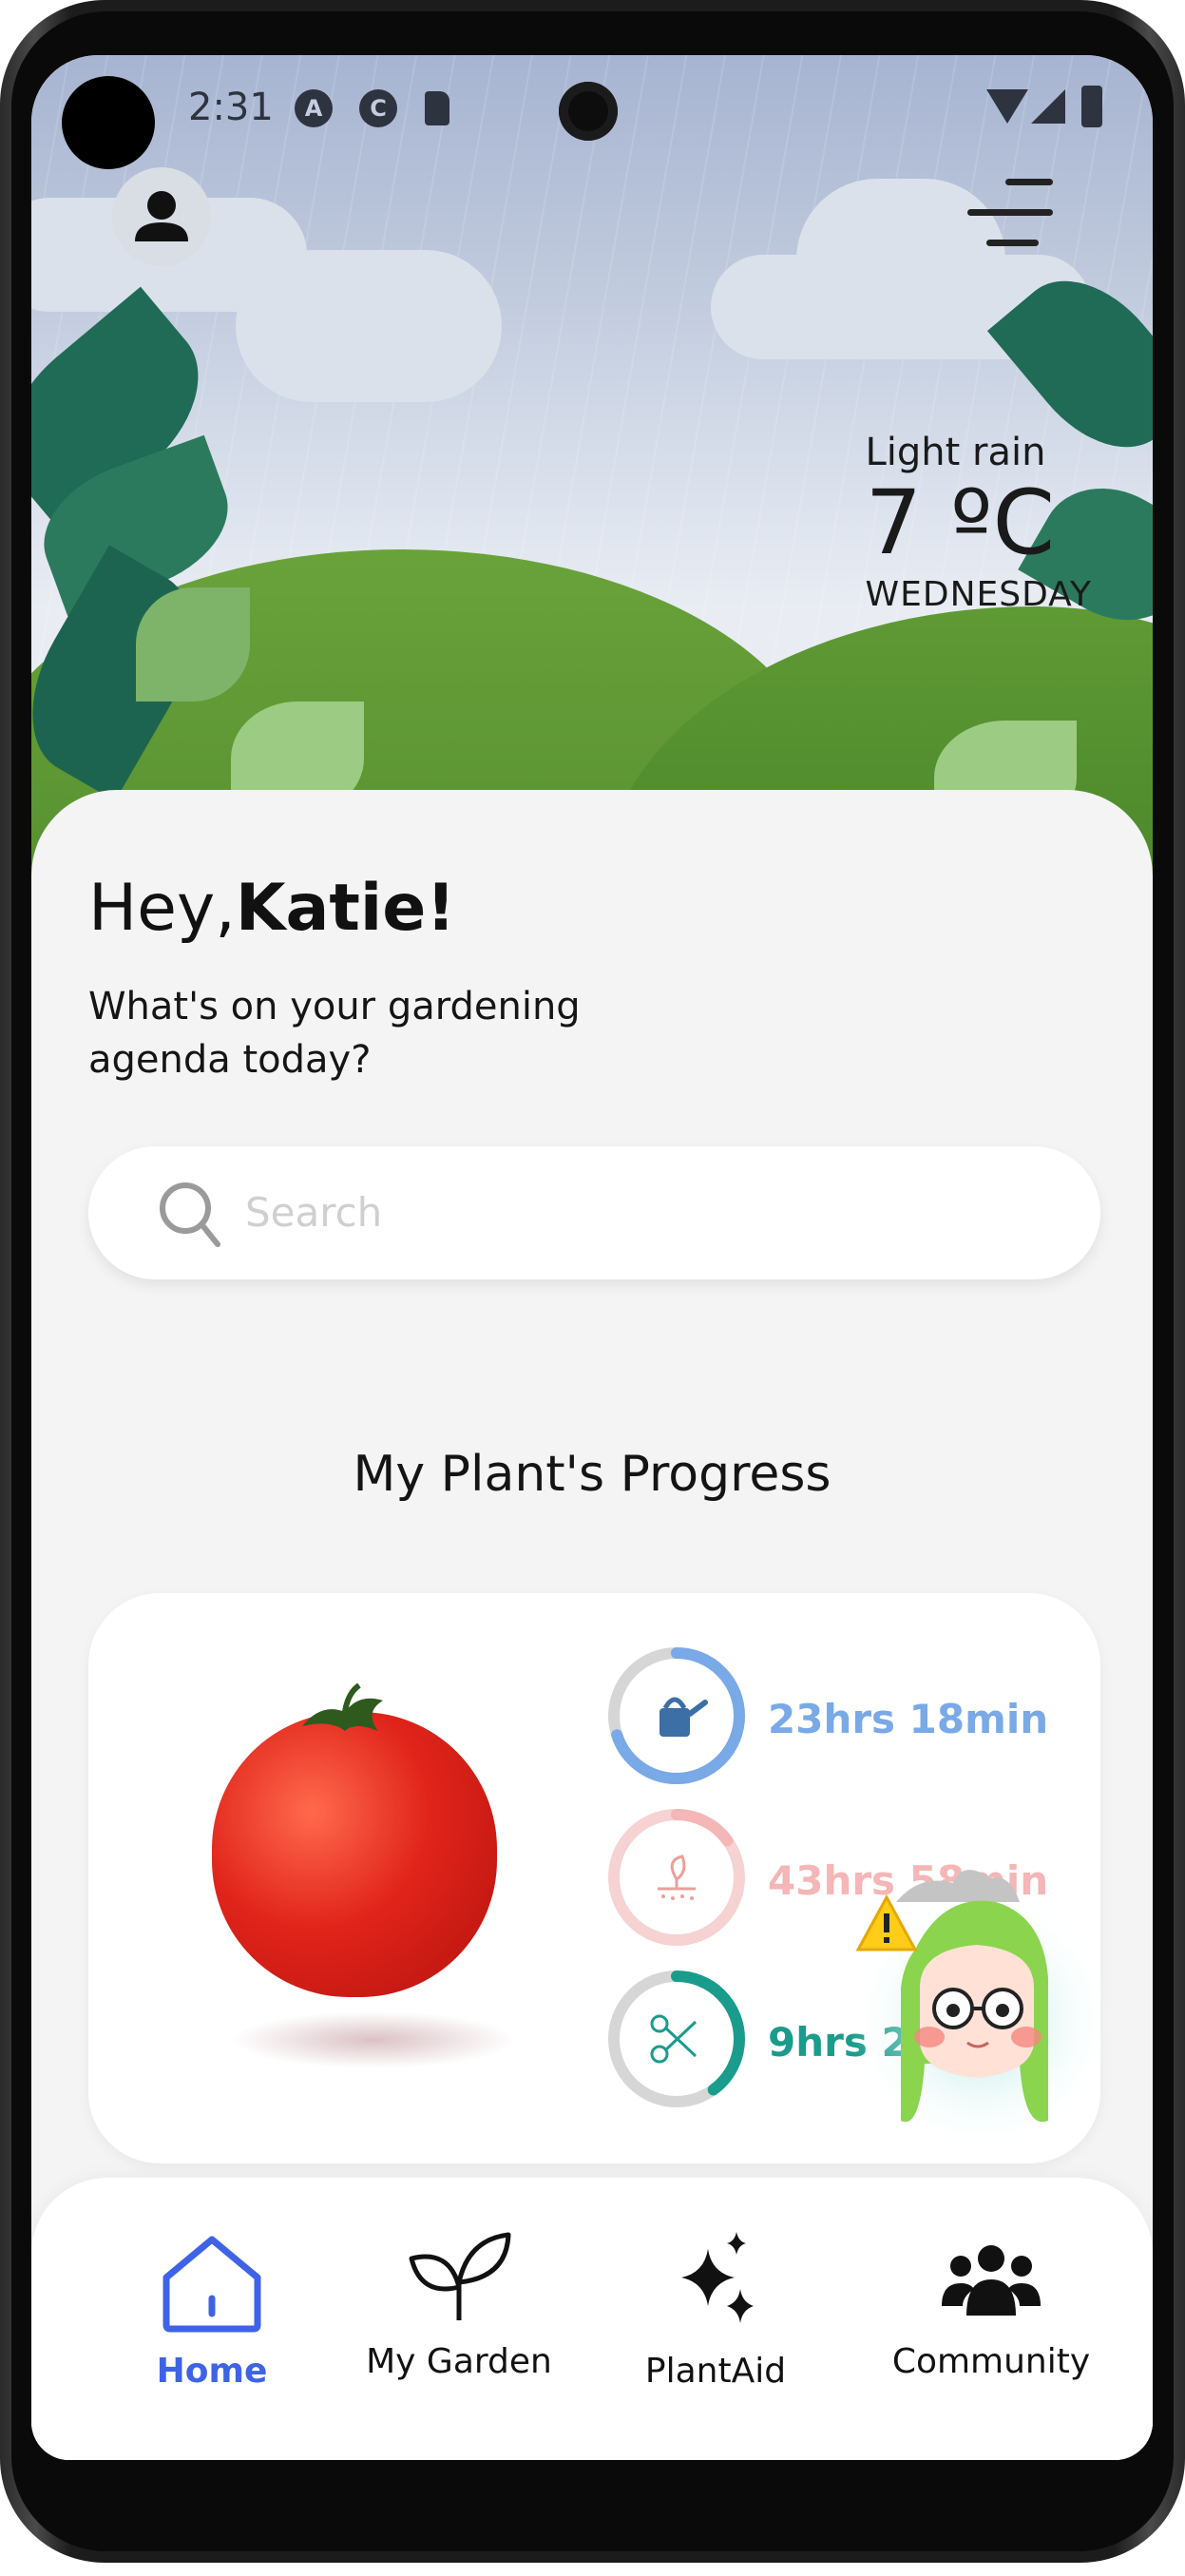 The width and height of the screenshot is (1185, 2576). I want to click on tomato-image, so click(354, 1854).